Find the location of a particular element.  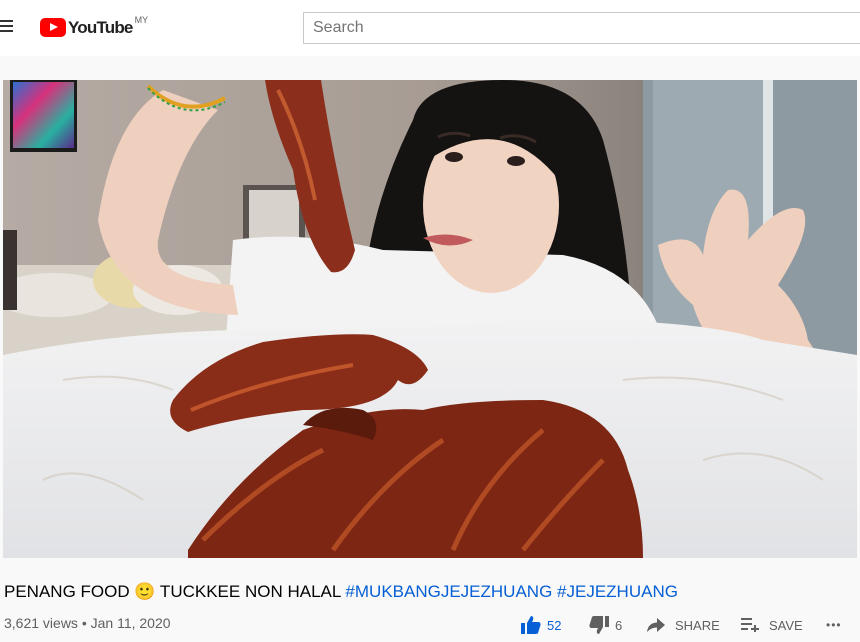

thumbs-up-icon is located at coordinates (531, 625).